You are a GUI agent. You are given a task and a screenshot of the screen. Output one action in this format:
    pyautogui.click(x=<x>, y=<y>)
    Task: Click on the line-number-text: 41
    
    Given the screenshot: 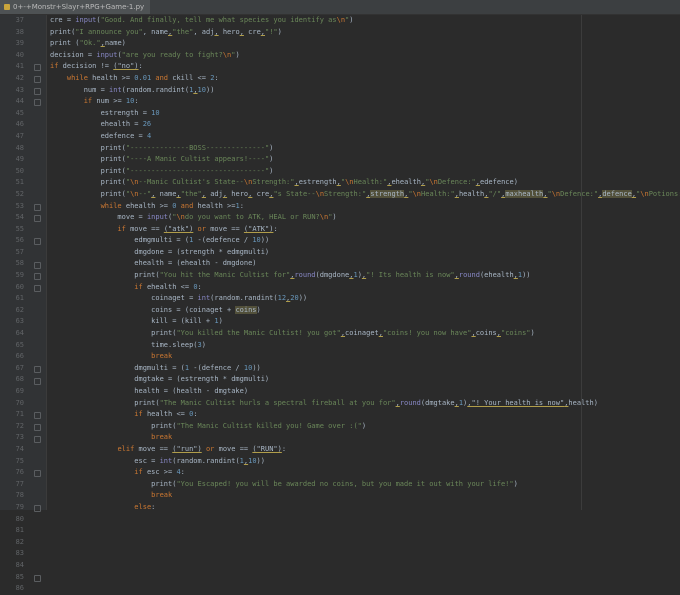 What is the action you would take?
    pyautogui.click(x=19, y=66)
    